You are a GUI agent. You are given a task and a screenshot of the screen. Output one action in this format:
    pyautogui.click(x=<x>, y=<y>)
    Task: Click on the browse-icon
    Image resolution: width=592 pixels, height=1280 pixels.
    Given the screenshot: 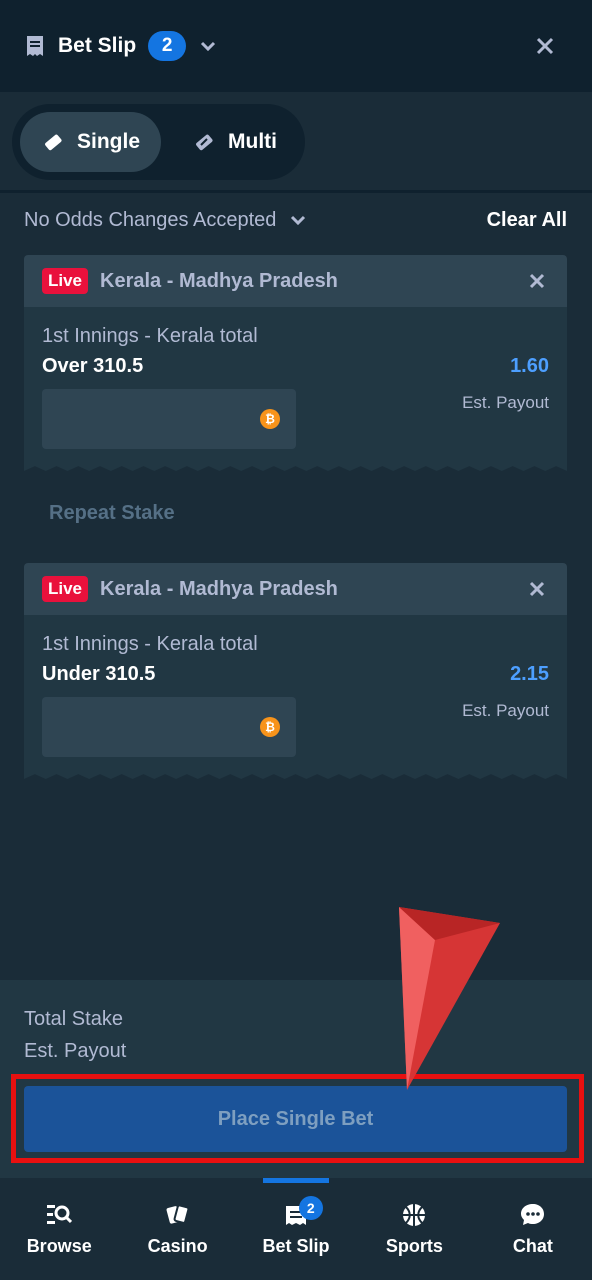 What is the action you would take?
    pyautogui.click(x=60, y=1214)
    